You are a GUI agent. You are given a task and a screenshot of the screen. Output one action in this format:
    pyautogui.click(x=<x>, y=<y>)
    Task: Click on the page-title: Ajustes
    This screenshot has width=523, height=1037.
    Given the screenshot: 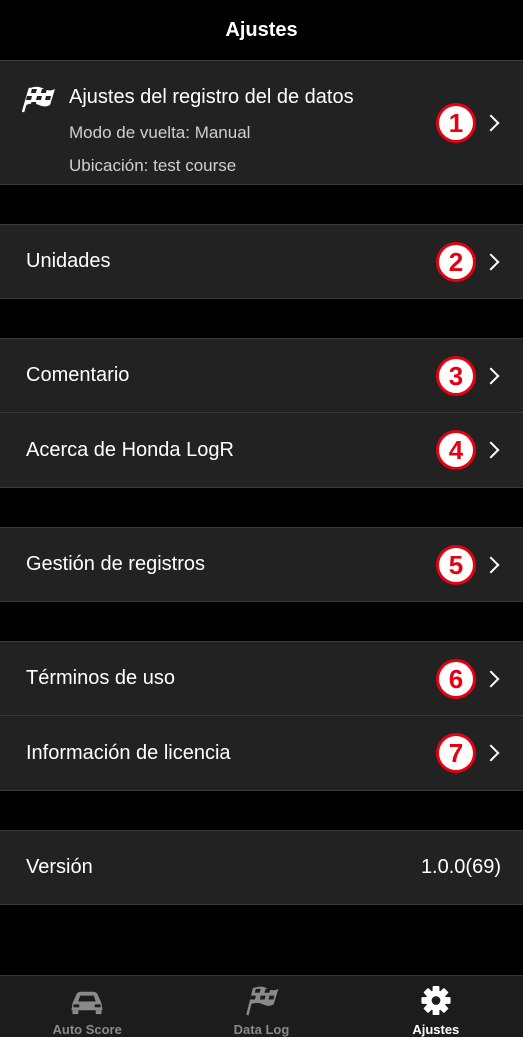 What is the action you would take?
    pyautogui.click(x=261, y=29)
    